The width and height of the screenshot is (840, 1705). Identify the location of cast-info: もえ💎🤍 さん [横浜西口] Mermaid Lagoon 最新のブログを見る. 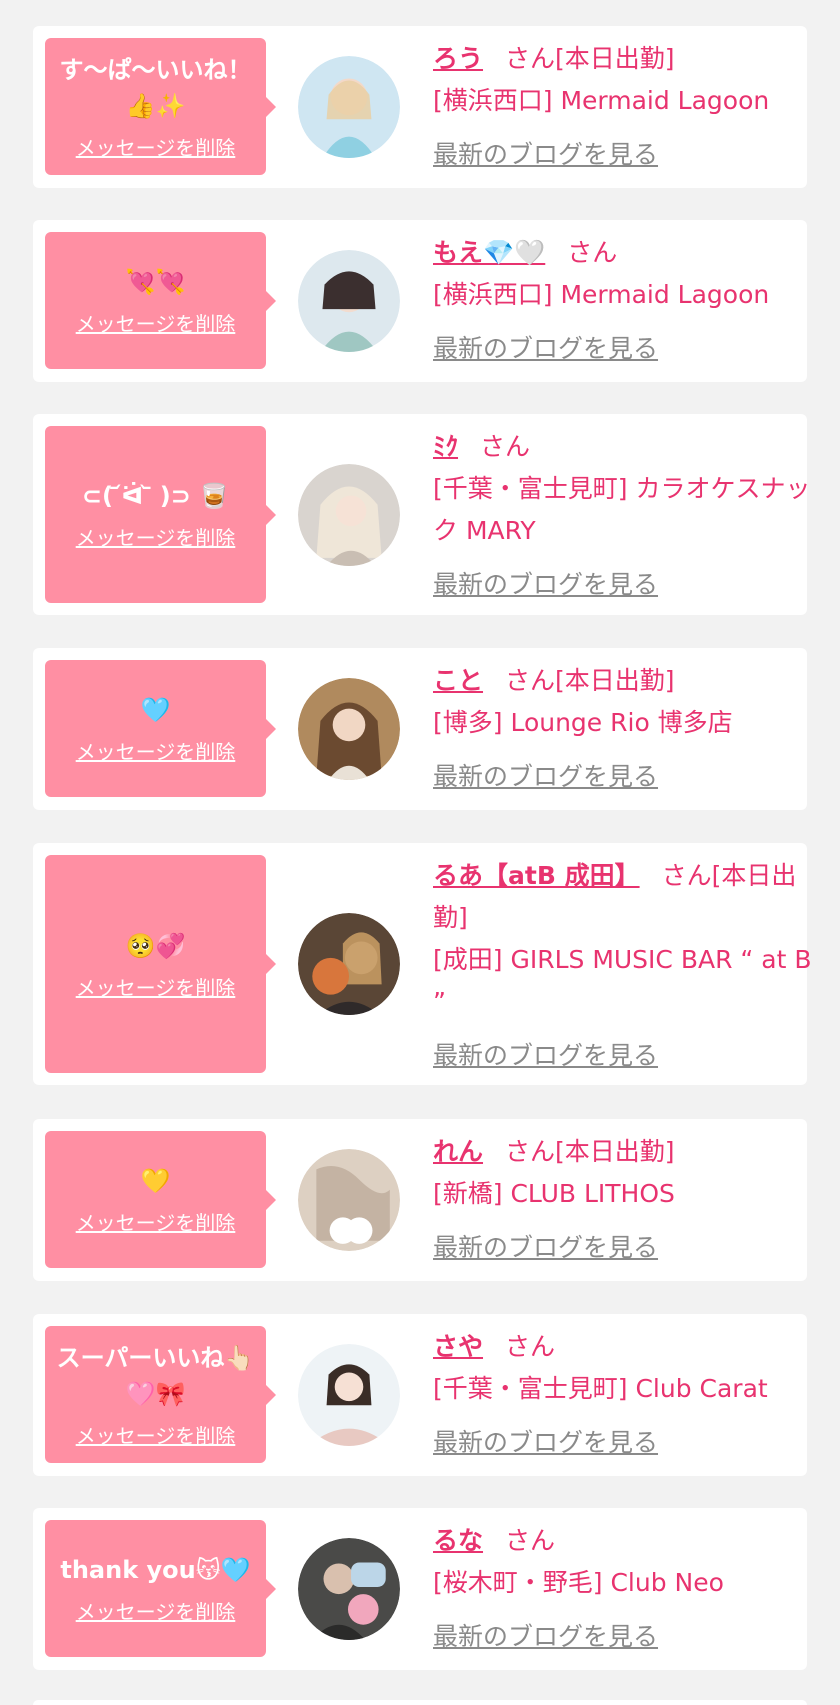
(630, 301).